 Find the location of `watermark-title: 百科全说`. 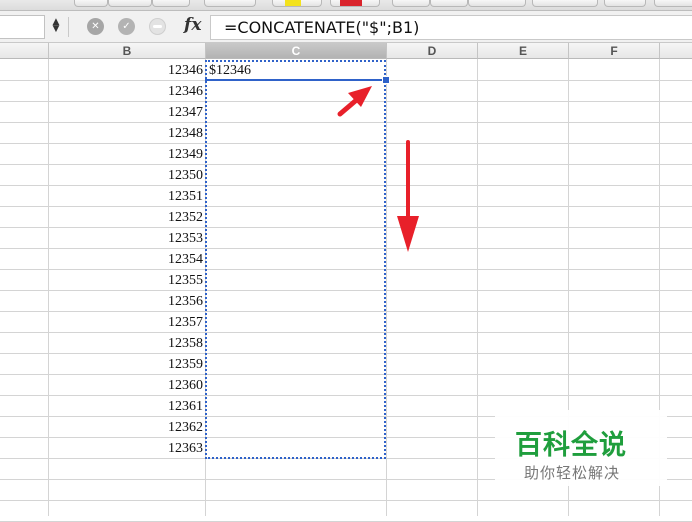

watermark-title: 百科全说 is located at coordinates (571, 445).